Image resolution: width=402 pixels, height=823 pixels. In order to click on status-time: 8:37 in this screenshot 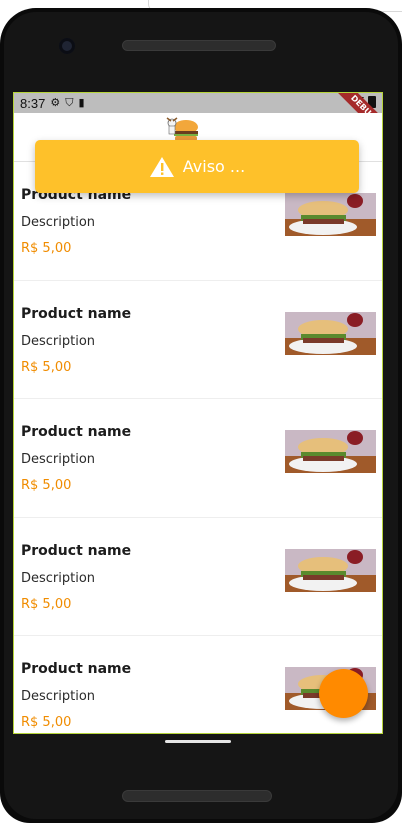, I will do `click(33, 103)`.